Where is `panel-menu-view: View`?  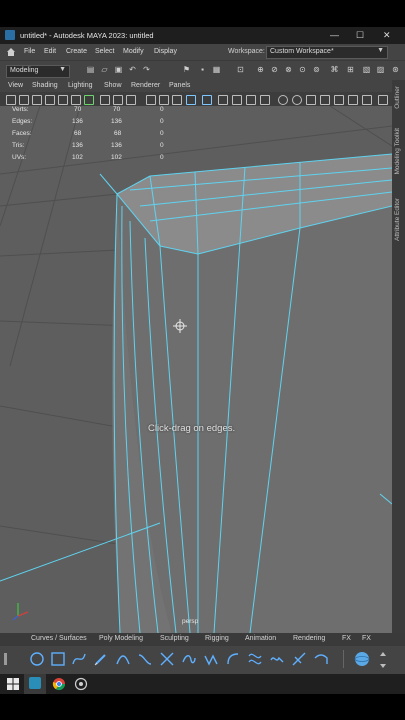 panel-menu-view: View is located at coordinates (15, 85).